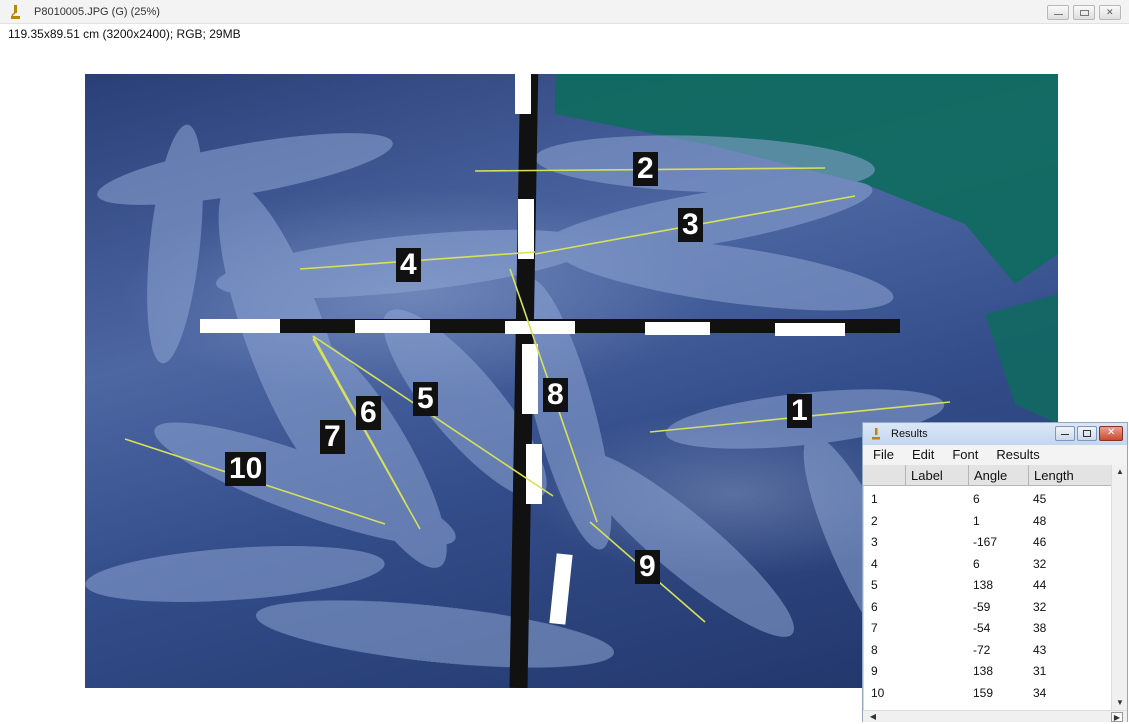 The height and width of the screenshot is (724, 1129). I want to click on table-row: 5 138 44, so click(987, 585).